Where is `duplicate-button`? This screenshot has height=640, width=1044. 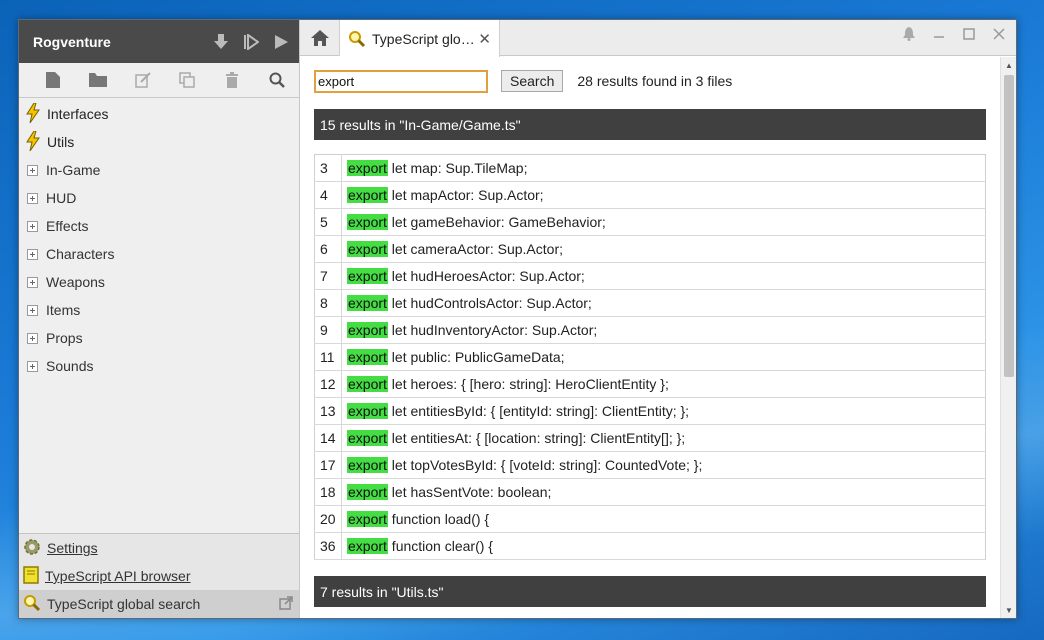
duplicate-button is located at coordinates (187, 80).